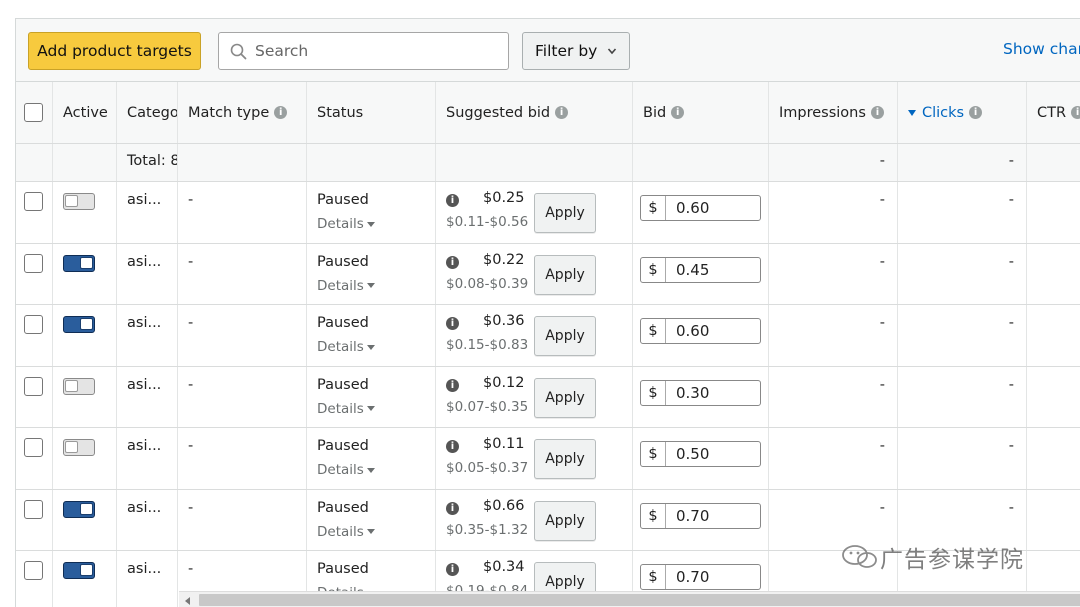 The height and width of the screenshot is (607, 1080). Describe the element at coordinates (701, 112) in the screenshot. I see `header-bid: Bid i` at that location.